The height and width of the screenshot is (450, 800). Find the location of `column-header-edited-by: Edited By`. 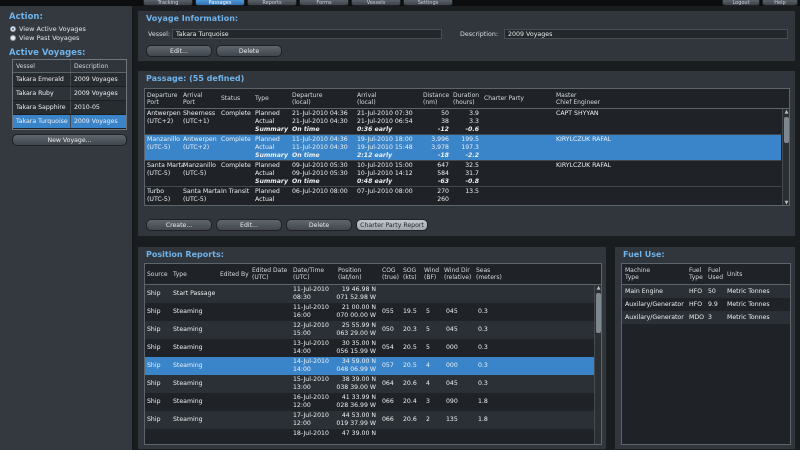

column-header-edited-by: Edited By is located at coordinates (234, 274).